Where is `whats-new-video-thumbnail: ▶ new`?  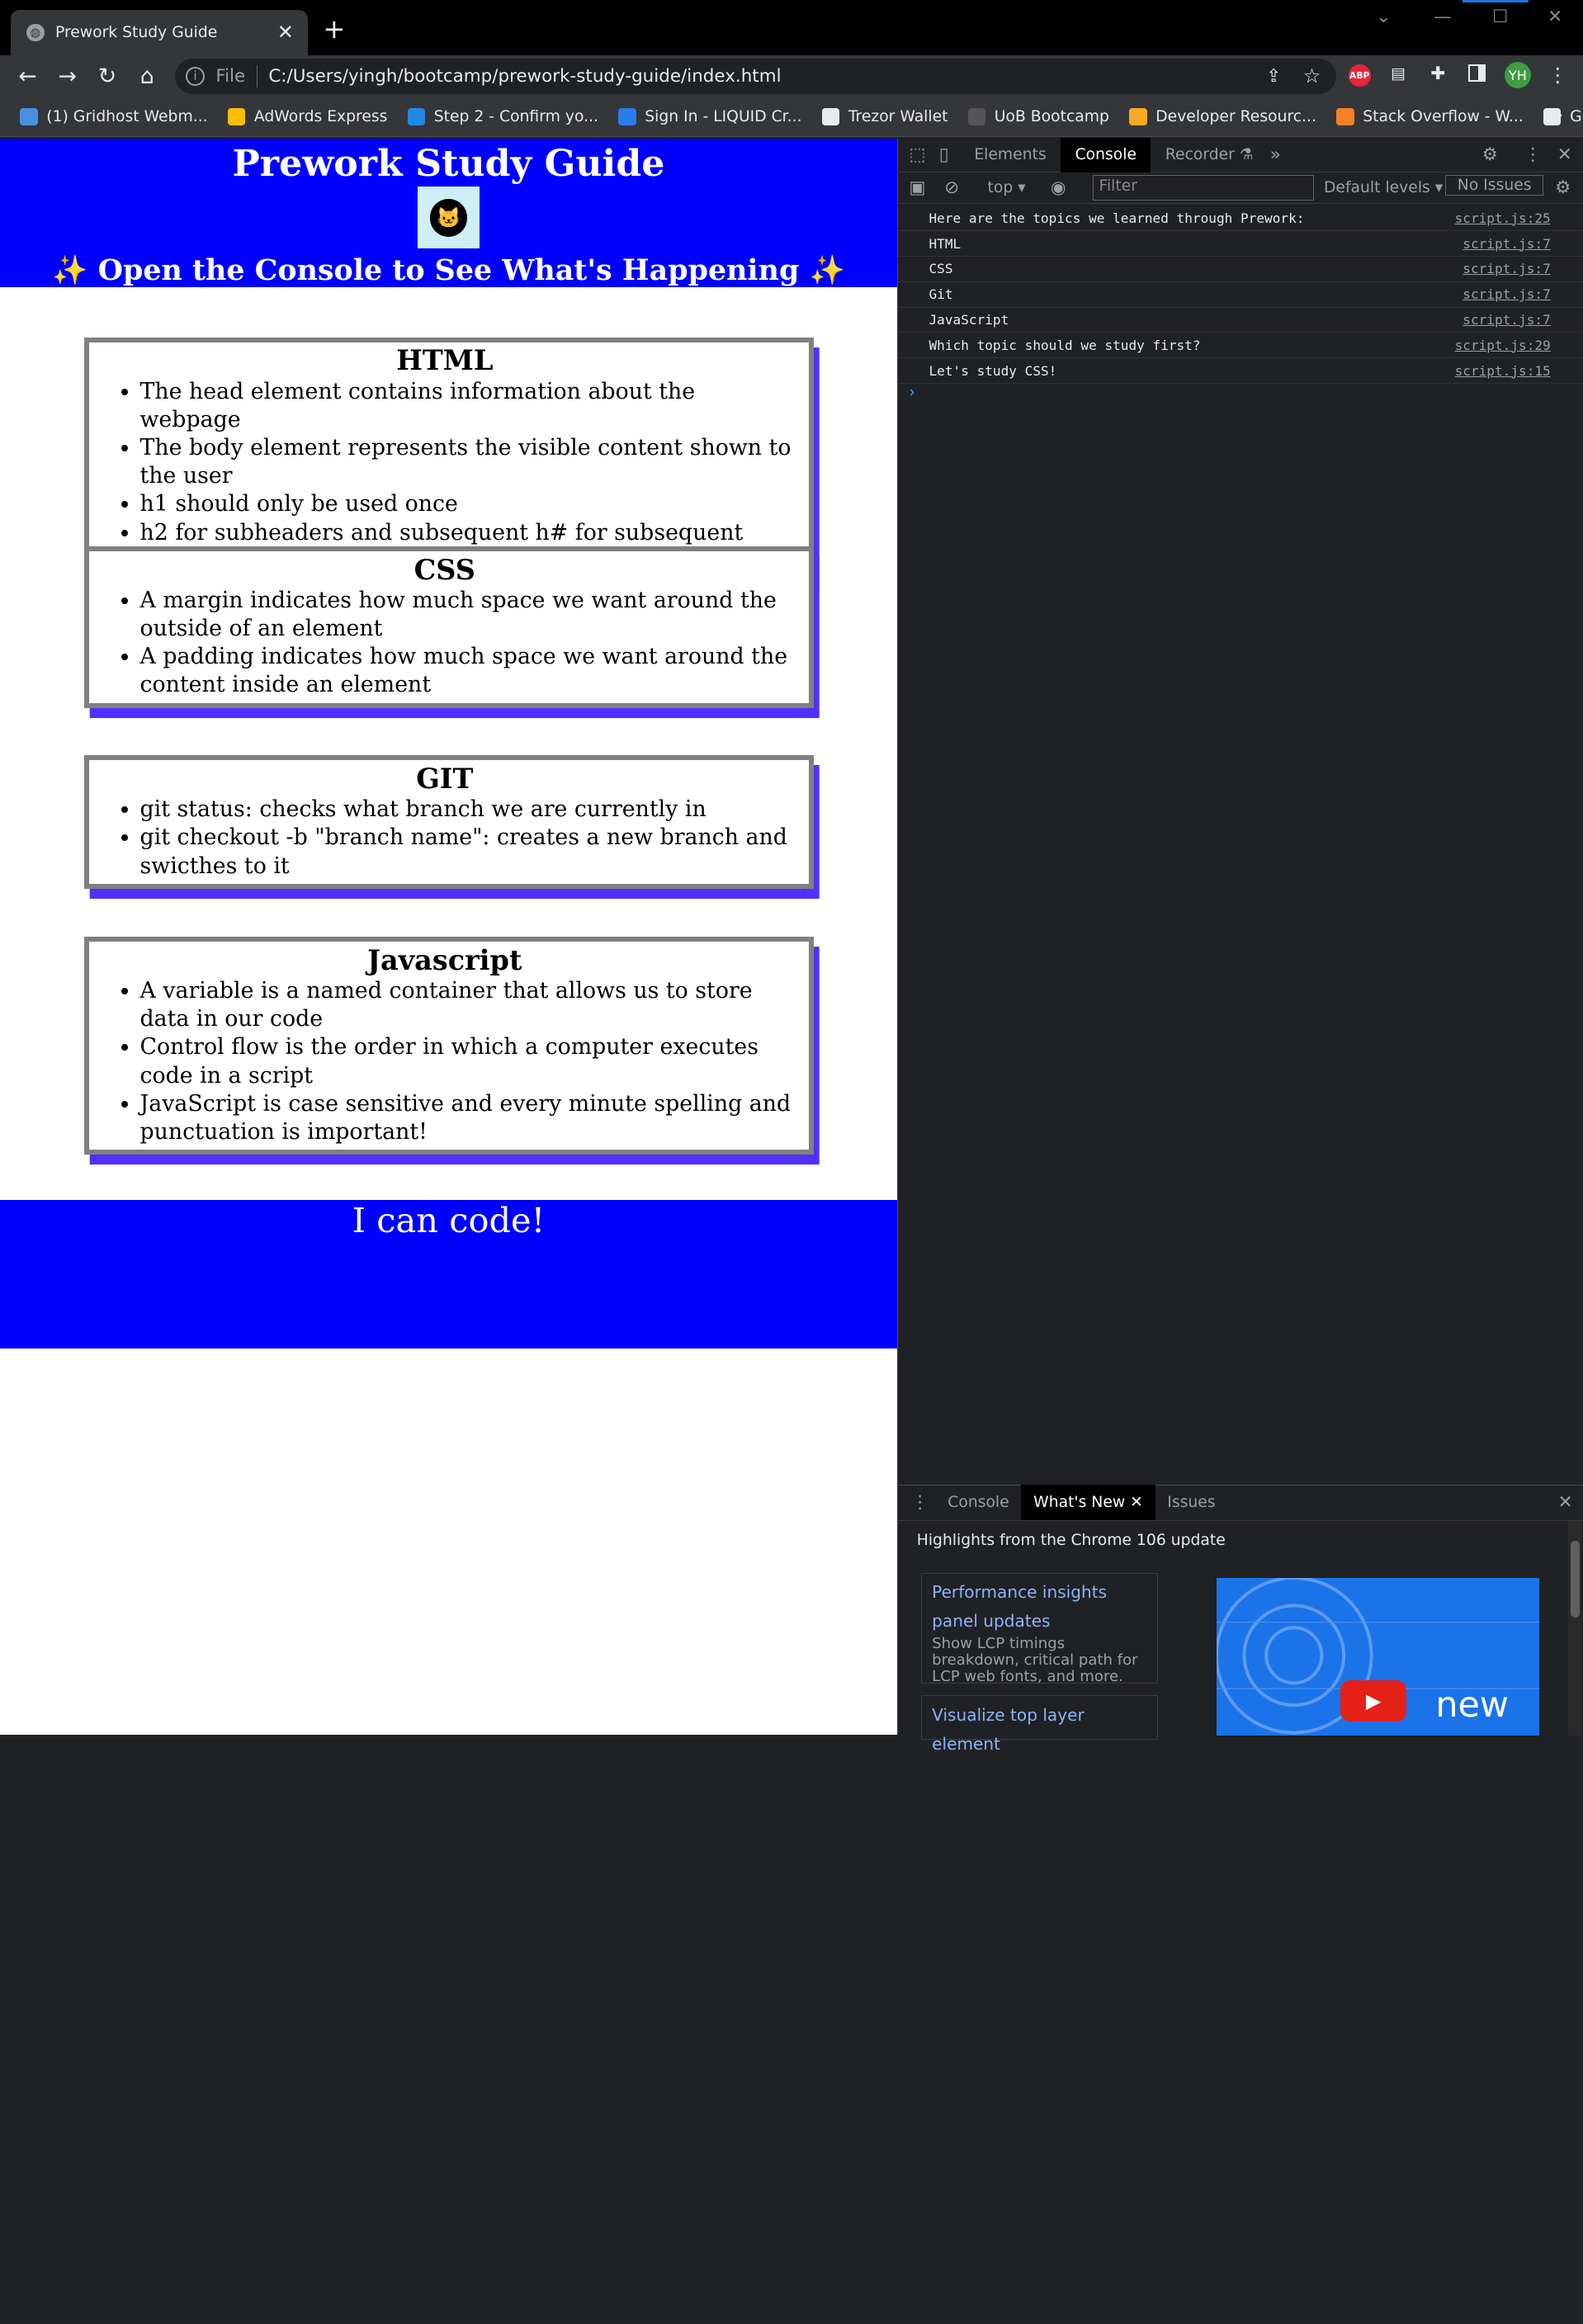
whats-new-video-thumbnail: ▶ new is located at coordinates (1378, 1657).